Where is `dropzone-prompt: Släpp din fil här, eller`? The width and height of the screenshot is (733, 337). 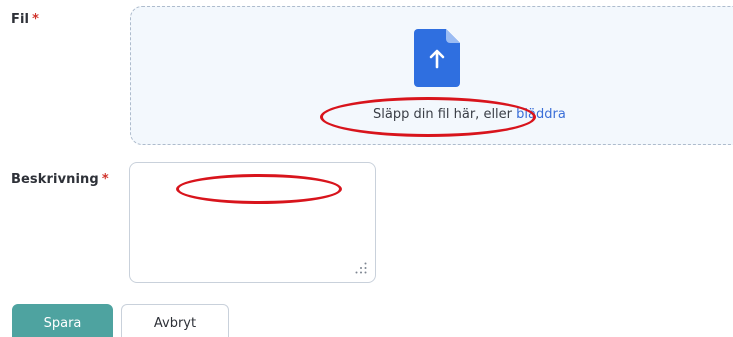
dropzone-prompt: Släpp din fil här, eller is located at coordinates (445, 114).